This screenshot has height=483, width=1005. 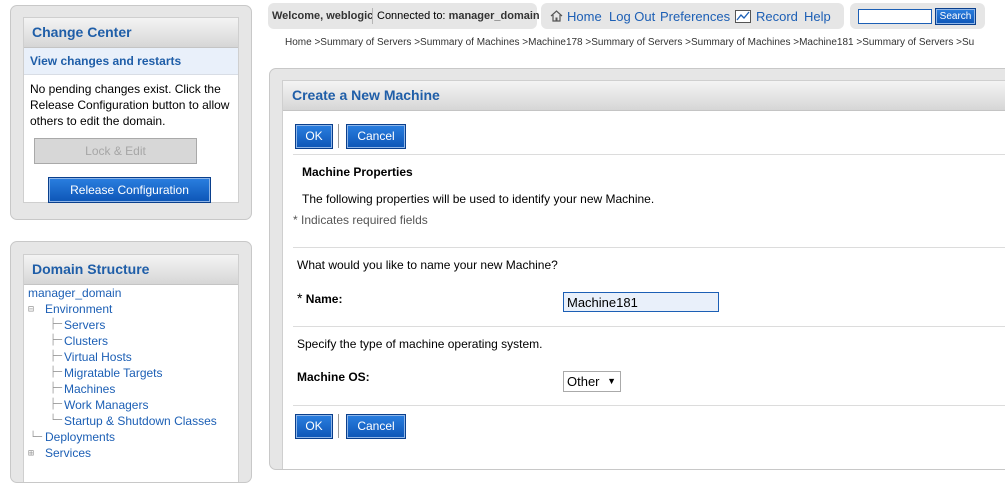 I want to click on domain-structure-title: Domain Structure, so click(x=131, y=270).